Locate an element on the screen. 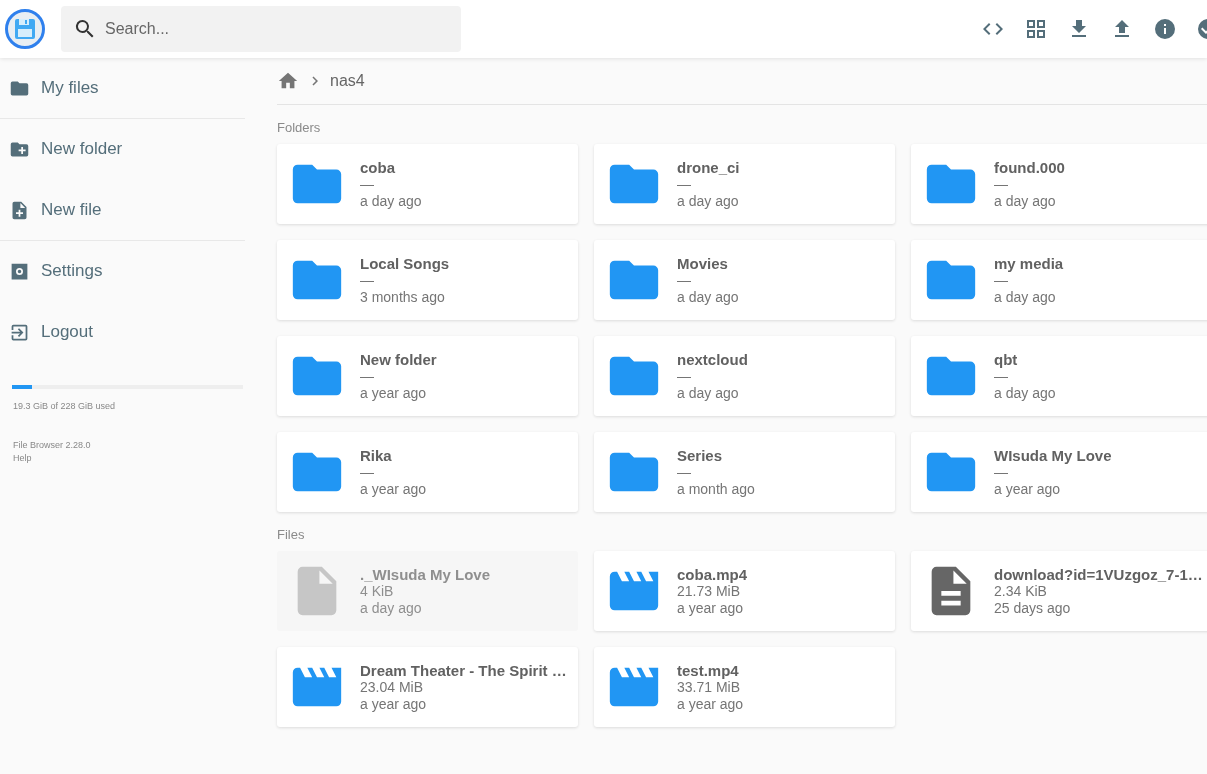 The height and width of the screenshot is (774, 1207). file-name: qbt is located at coordinates (1006, 359).